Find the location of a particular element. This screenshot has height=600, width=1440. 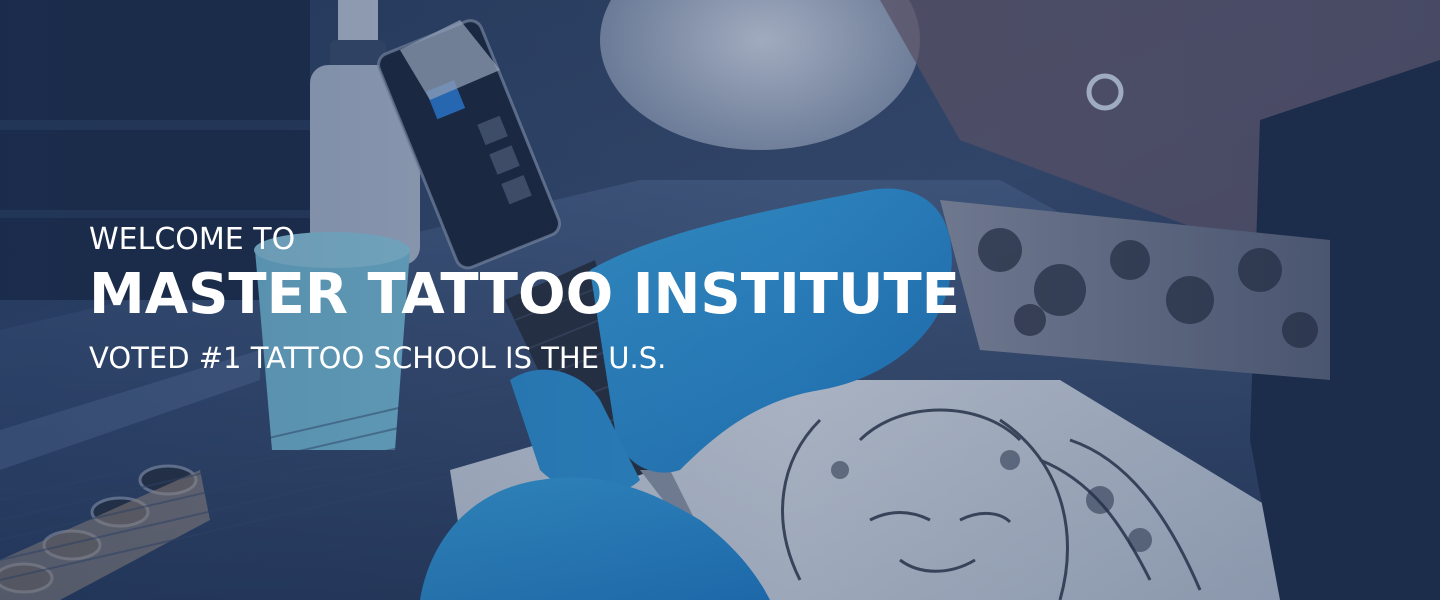

hero-tagline: VOTED #1 TATTOO SCHOOL IS THE U.S. is located at coordinates (378, 358).